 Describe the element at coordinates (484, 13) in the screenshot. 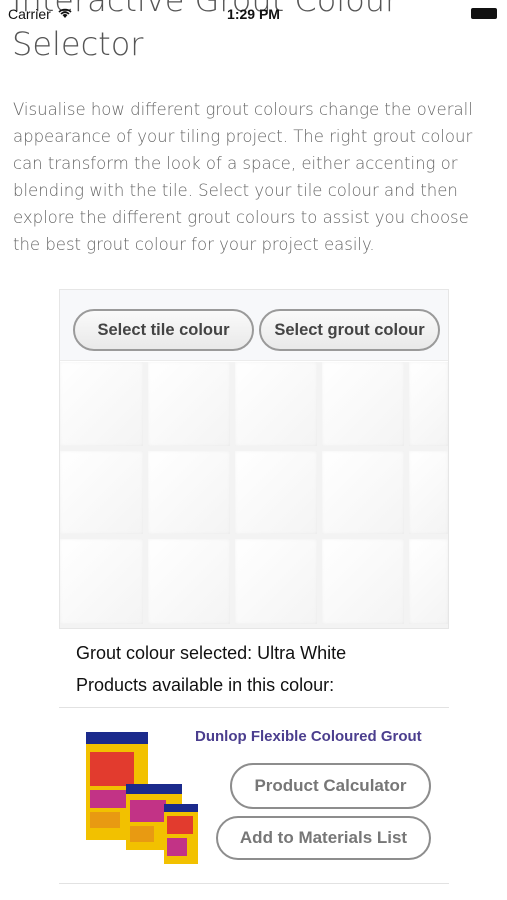

I see `battery-icon` at that location.